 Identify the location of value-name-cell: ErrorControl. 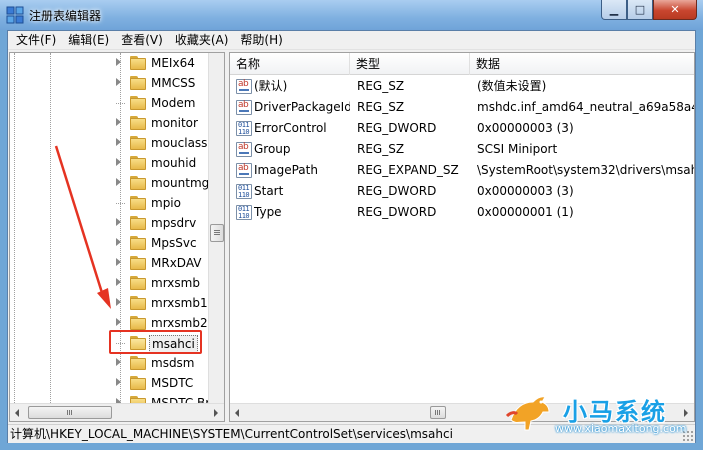
(290, 128).